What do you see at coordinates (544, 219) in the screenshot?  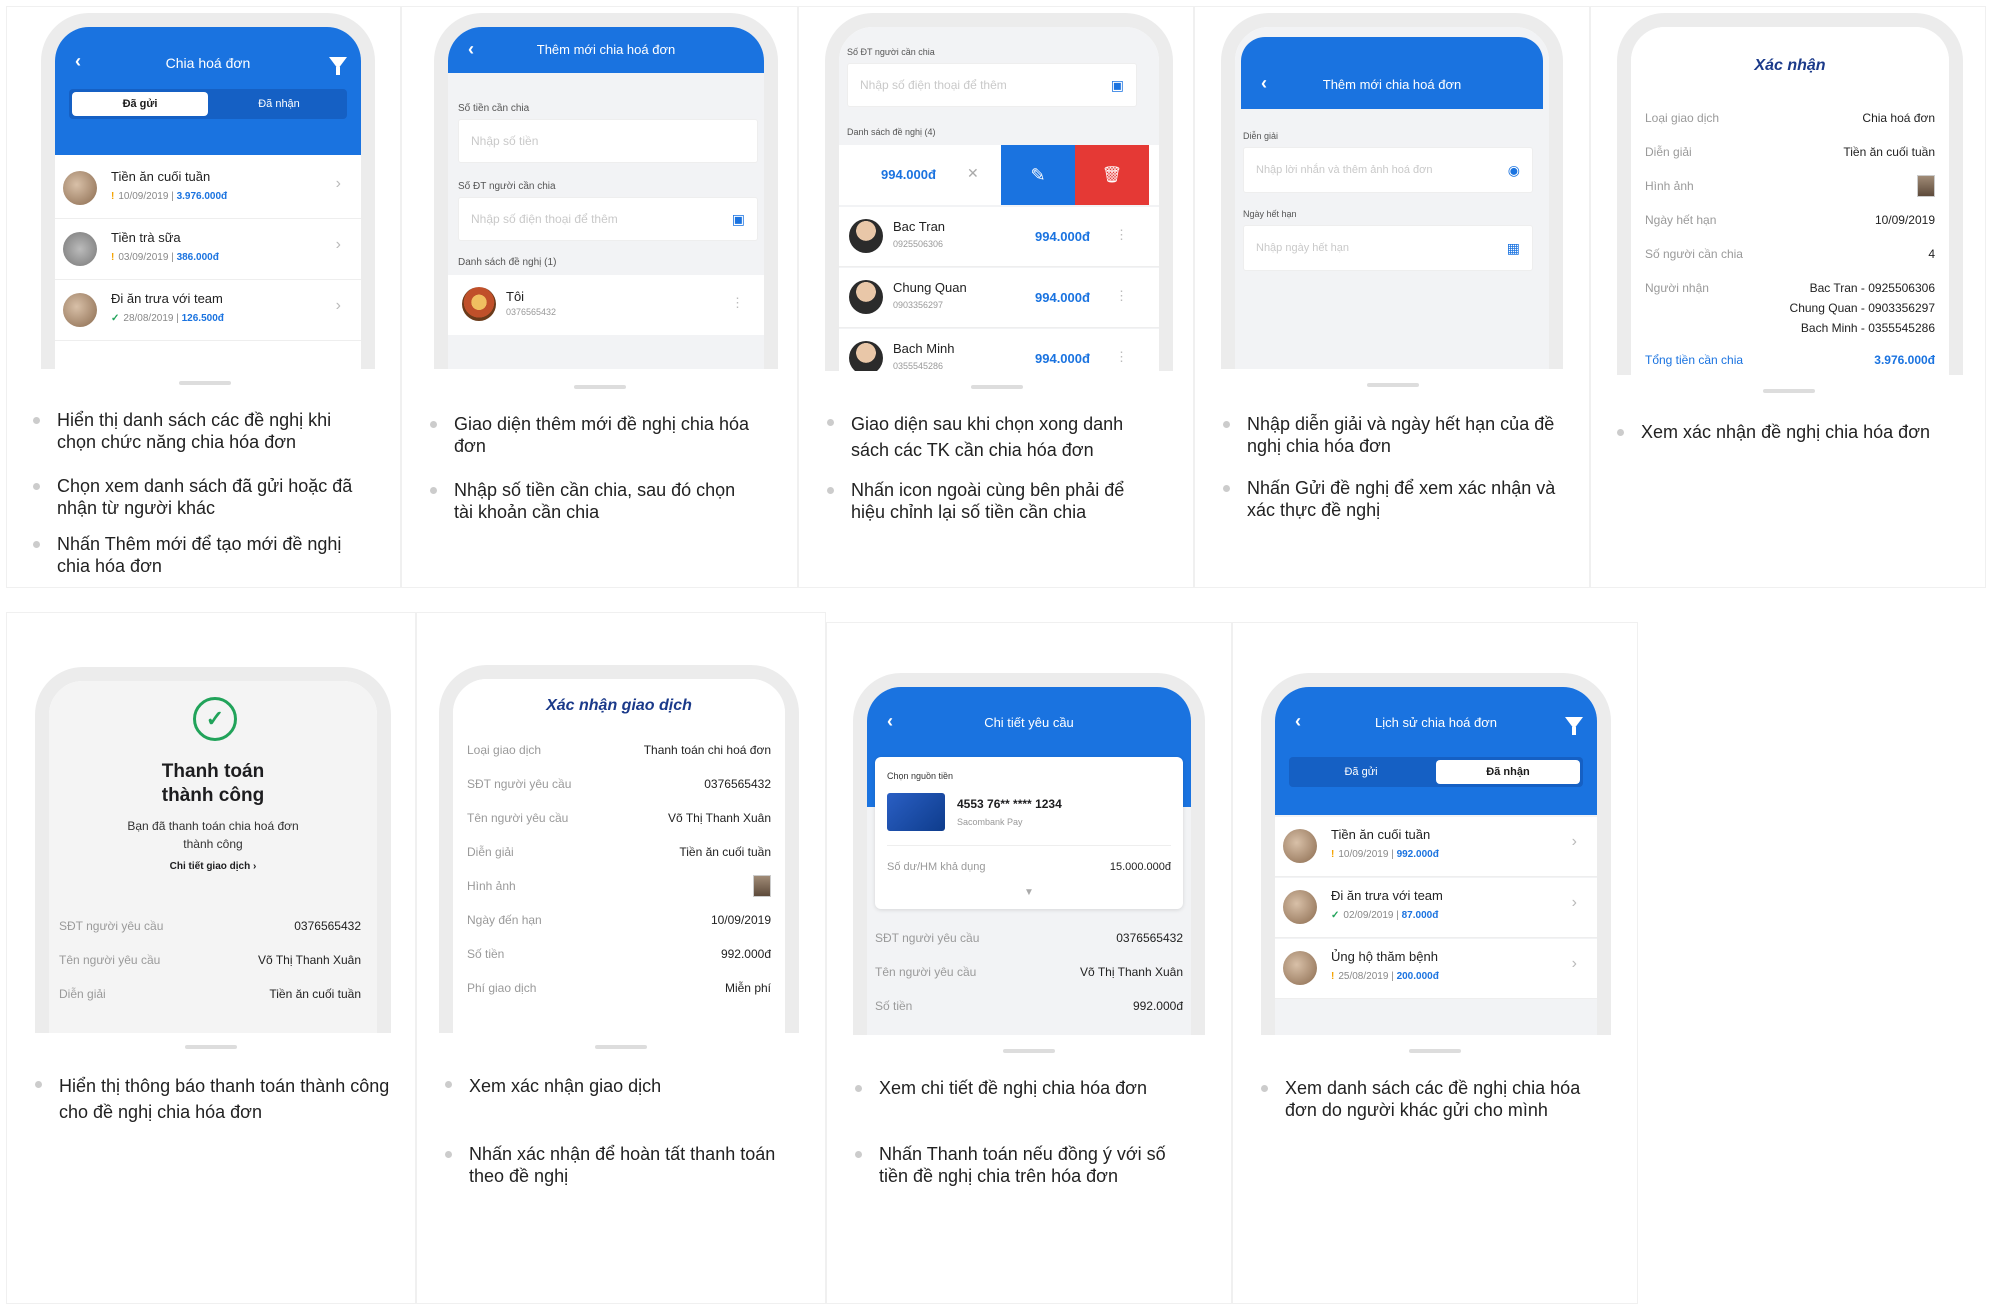 I see `phone-placeholder: Nhập số điện thoại để thêm` at bounding box center [544, 219].